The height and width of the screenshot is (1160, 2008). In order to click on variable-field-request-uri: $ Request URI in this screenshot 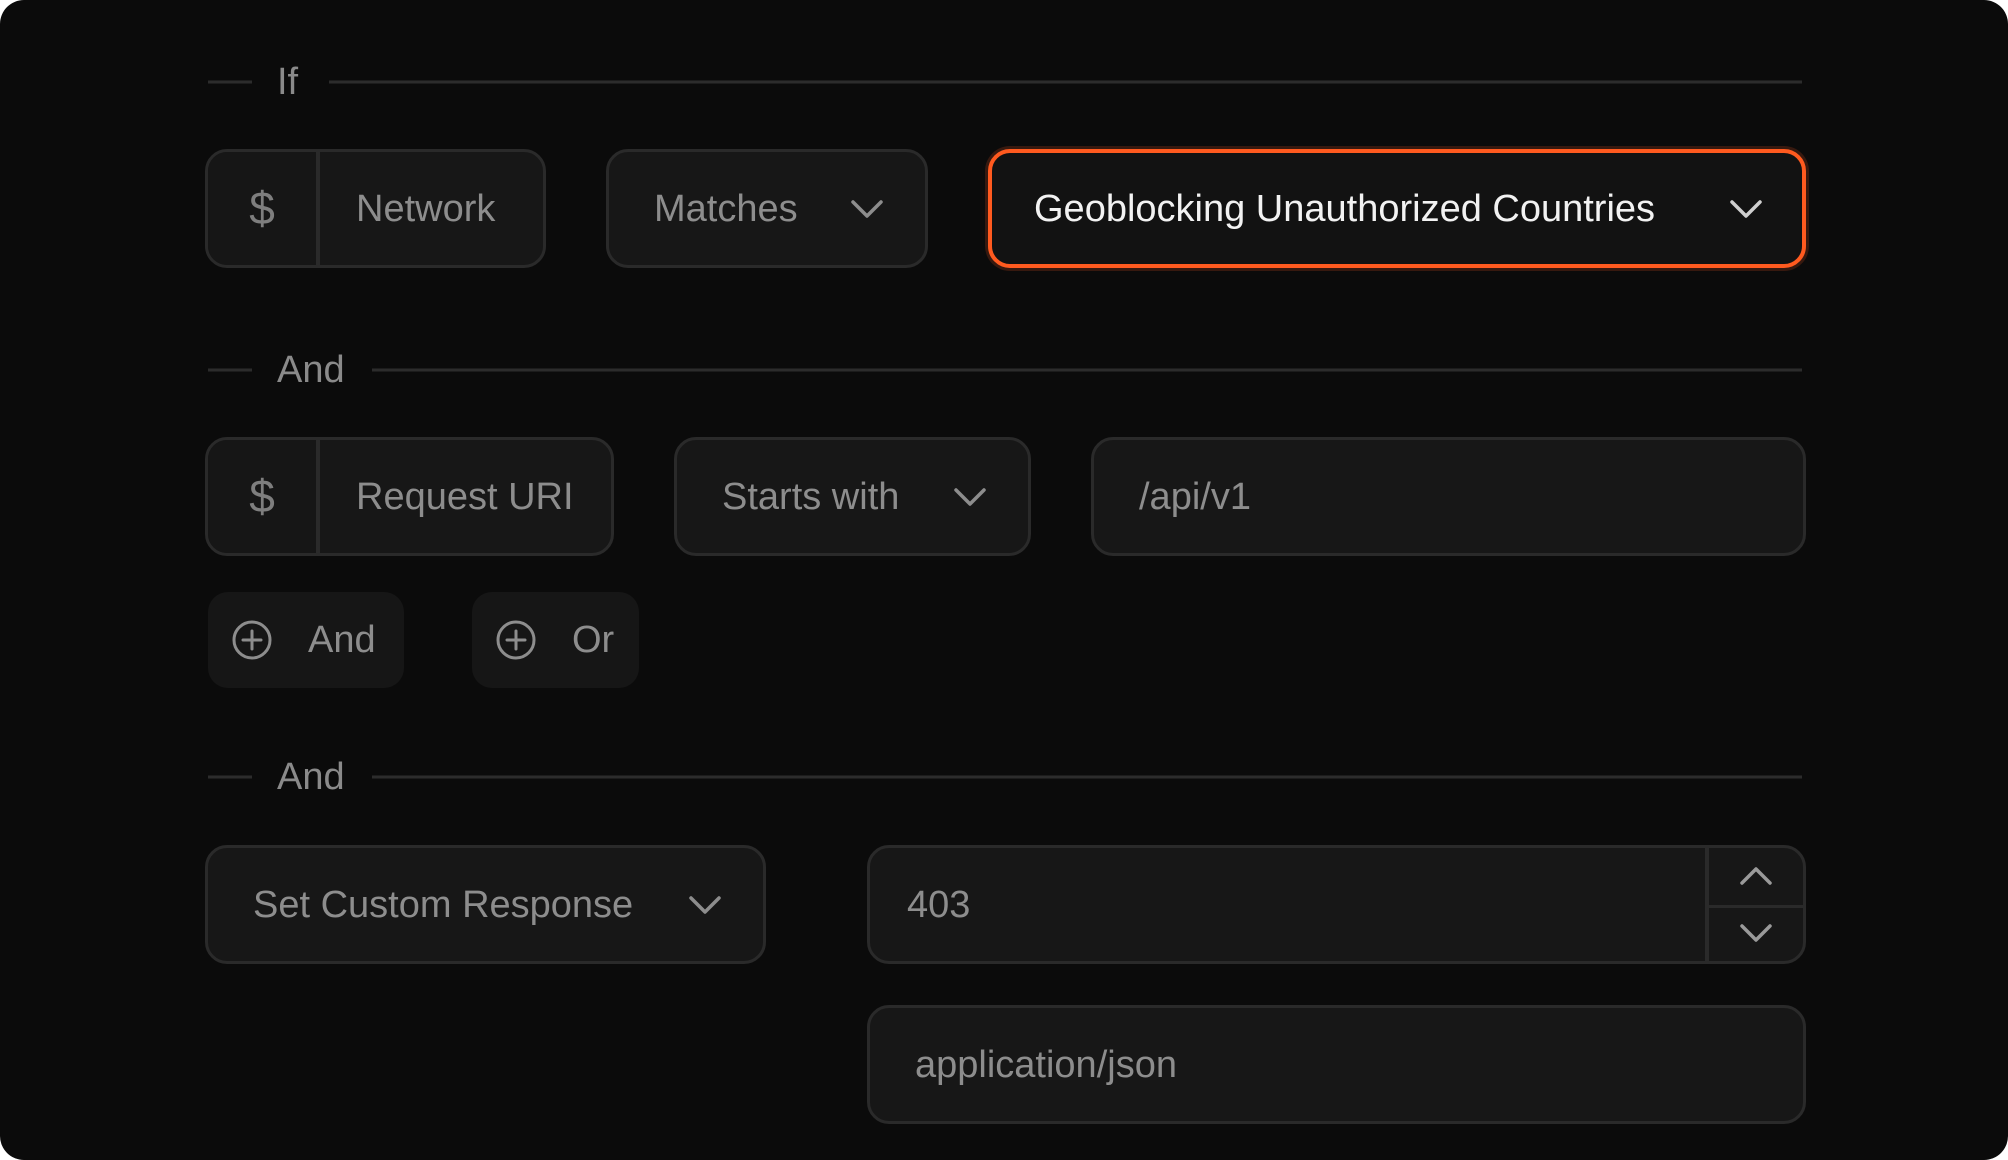, I will do `click(409, 496)`.